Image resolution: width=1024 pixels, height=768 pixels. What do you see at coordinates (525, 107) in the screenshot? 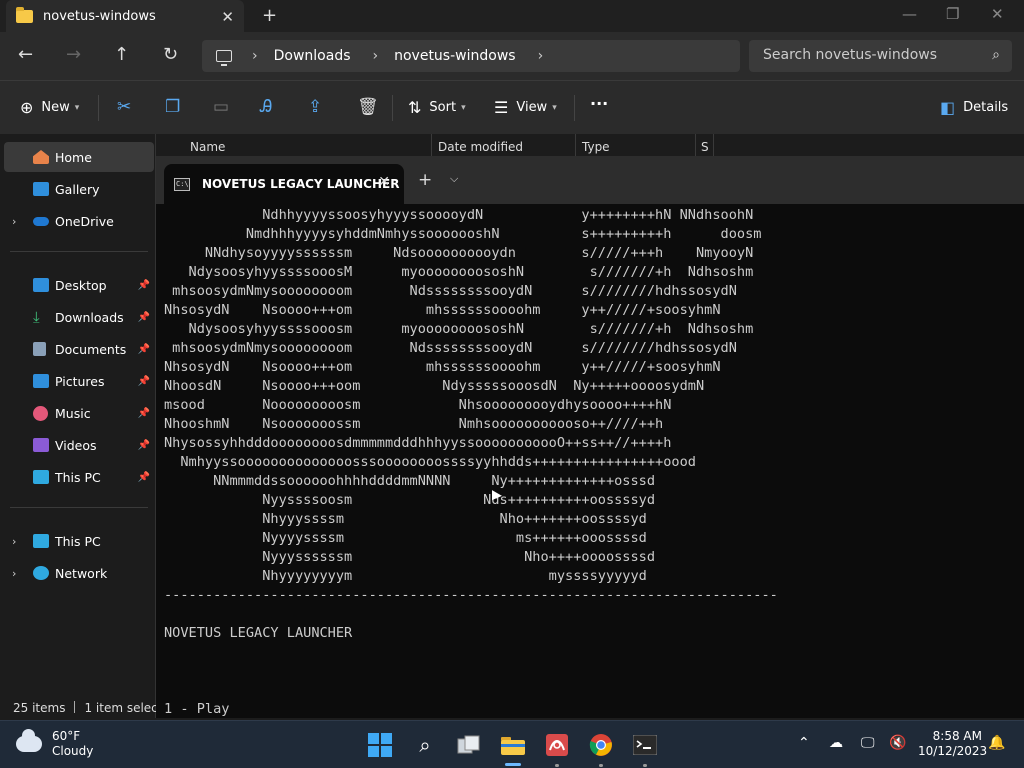
I see `view-button: ☰ View ▾` at bounding box center [525, 107].